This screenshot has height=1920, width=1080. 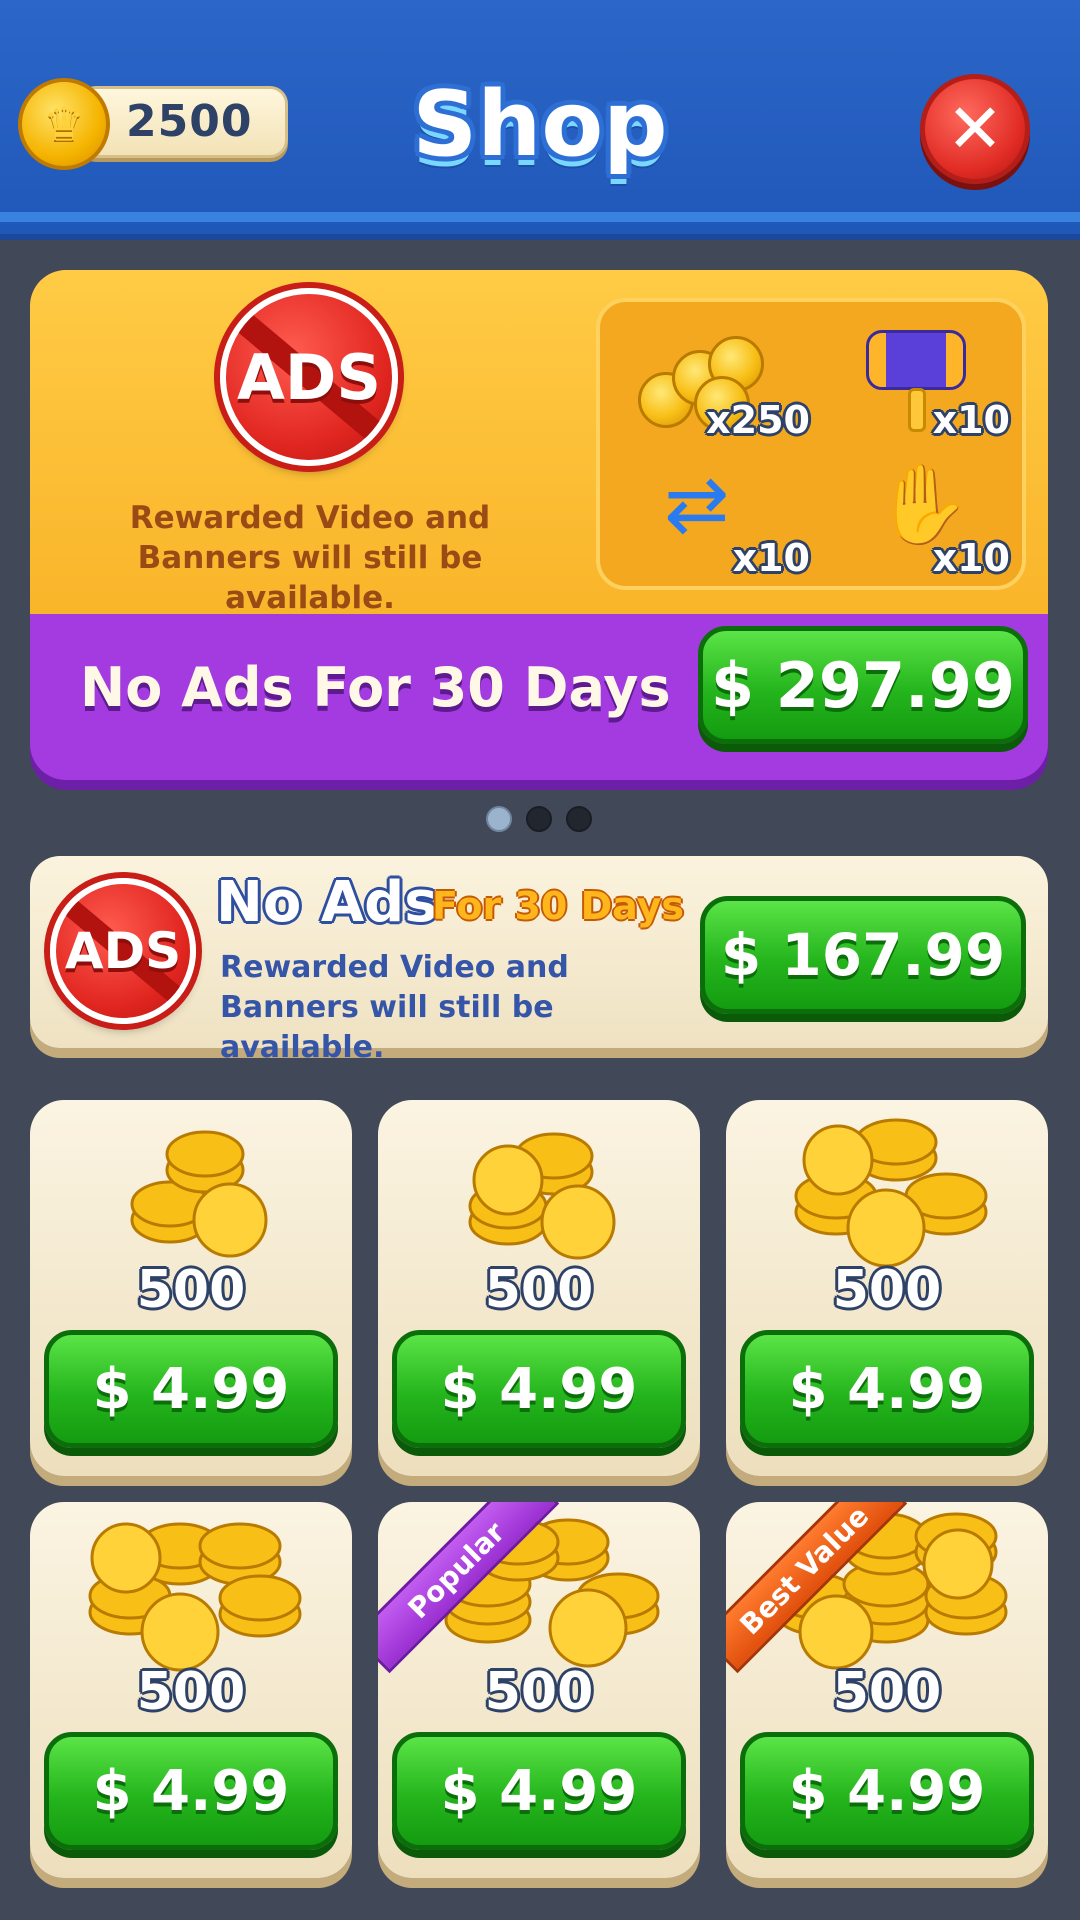 I want to click on banner-label: No Ads For 30 Days, so click(x=375, y=687).